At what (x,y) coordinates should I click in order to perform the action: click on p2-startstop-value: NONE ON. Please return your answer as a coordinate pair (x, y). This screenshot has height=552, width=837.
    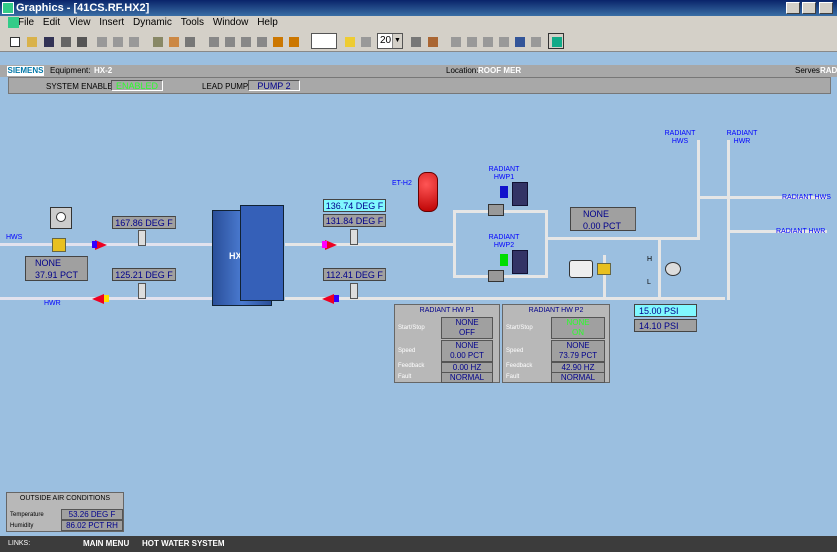
    Looking at the image, I should click on (578, 328).